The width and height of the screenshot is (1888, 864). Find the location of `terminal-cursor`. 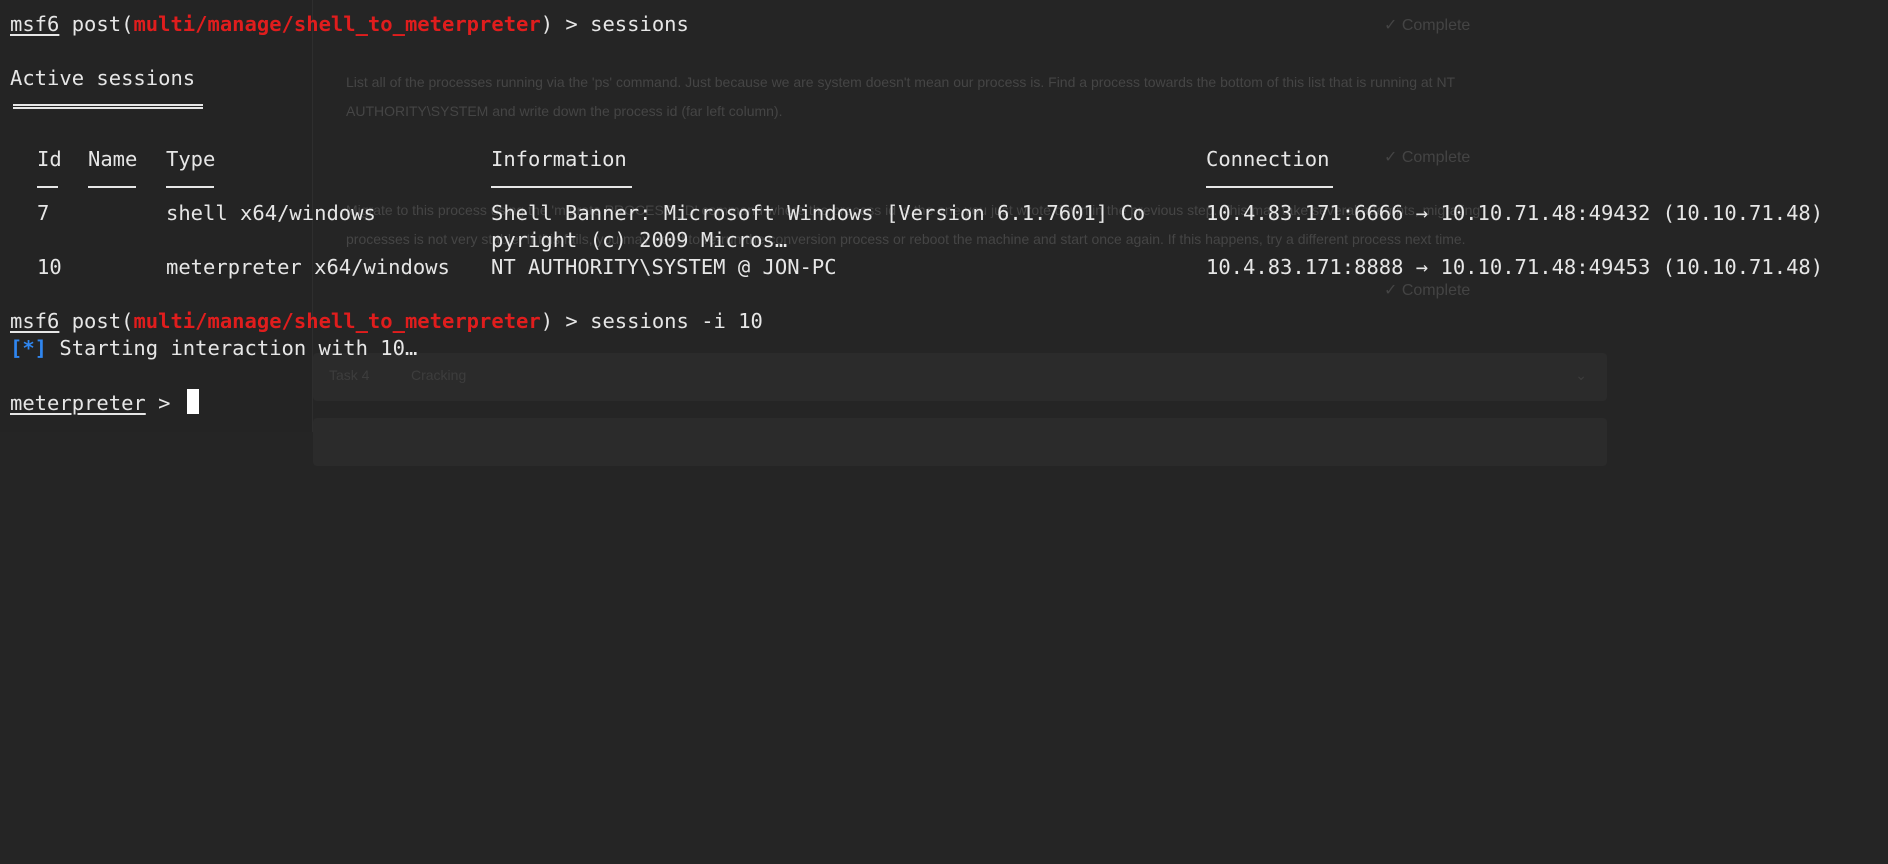

terminal-cursor is located at coordinates (192, 401).